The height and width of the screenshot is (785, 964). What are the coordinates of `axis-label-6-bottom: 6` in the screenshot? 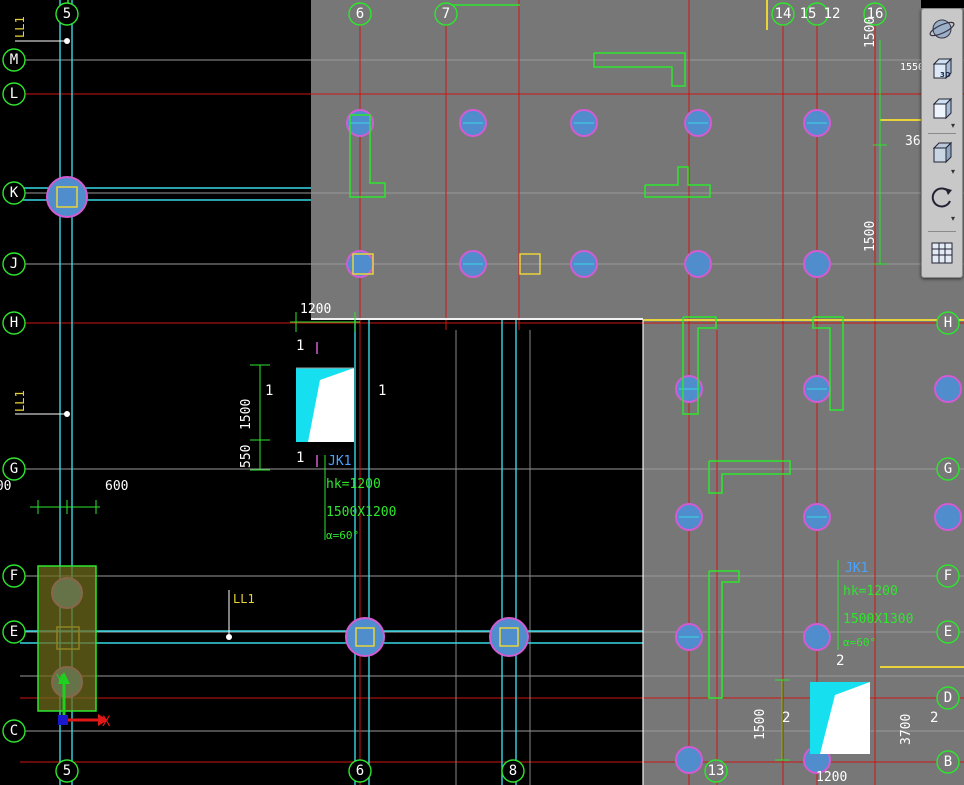 It's located at (360, 771).